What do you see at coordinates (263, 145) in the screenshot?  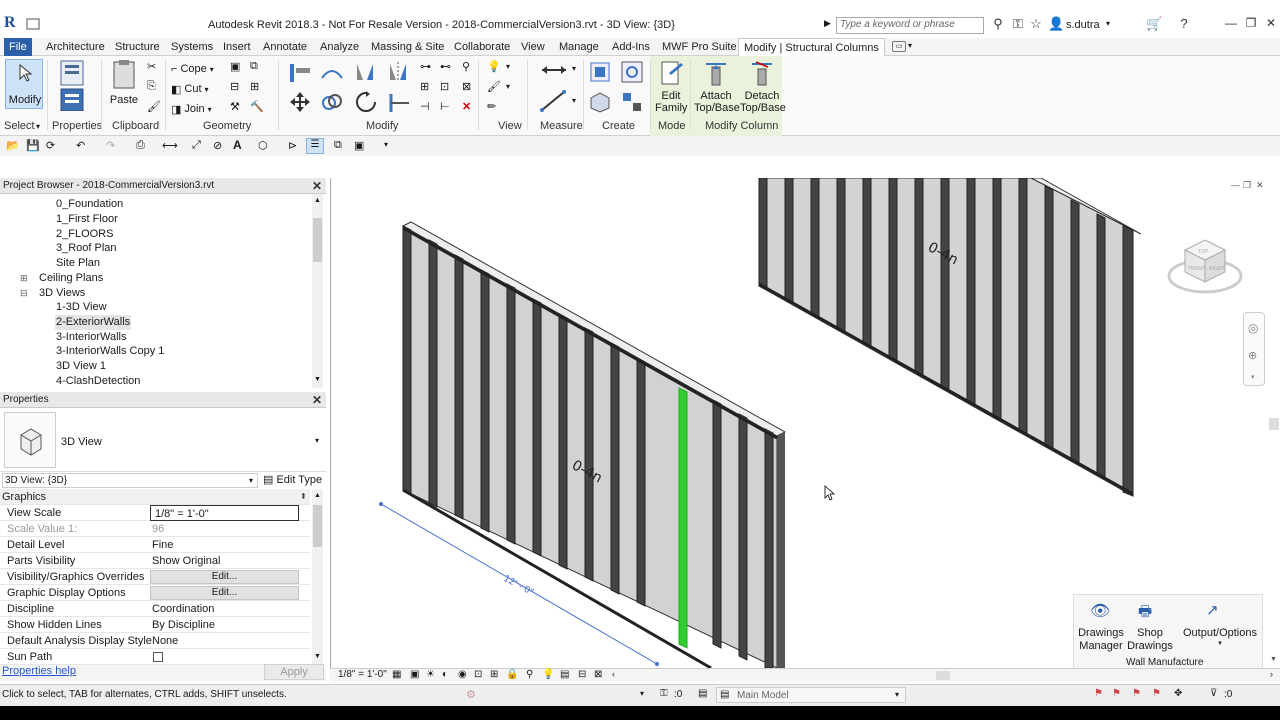 I see `3d-view-icon: ⬡` at bounding box center [263, 145].